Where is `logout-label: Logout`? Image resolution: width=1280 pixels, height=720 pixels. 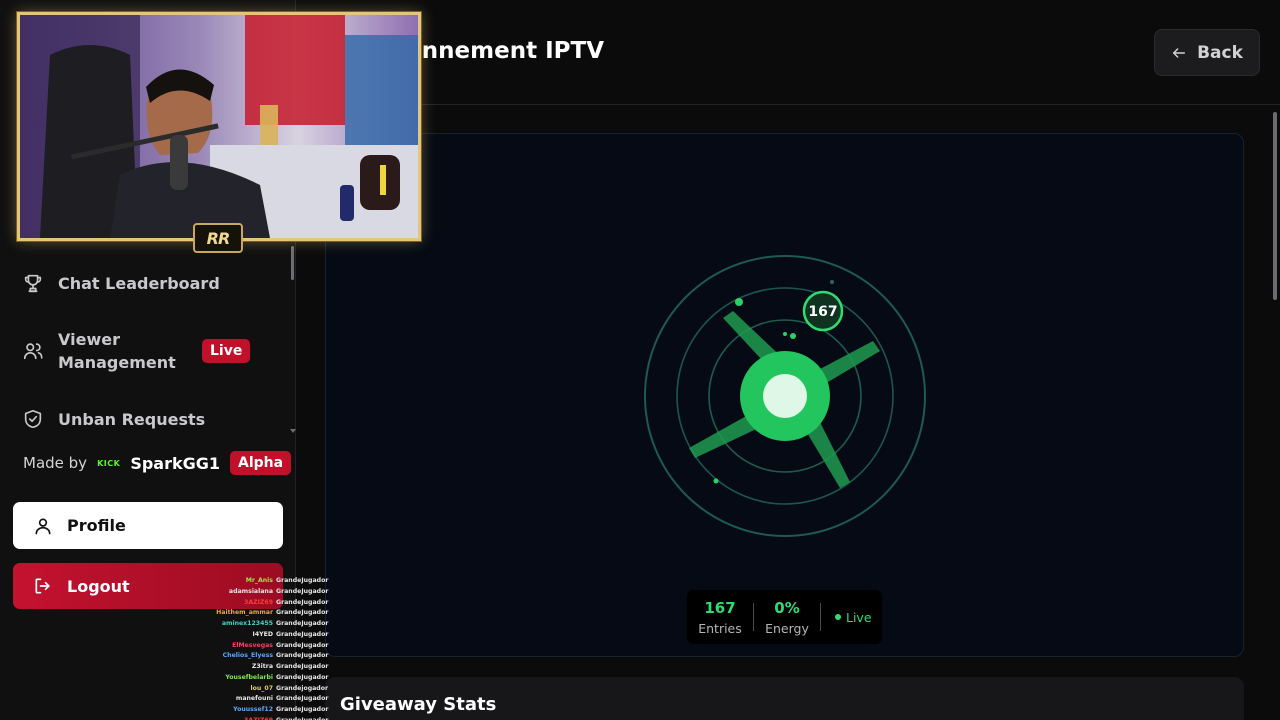
logout-label: Logout is located at coordinates (98, 586).